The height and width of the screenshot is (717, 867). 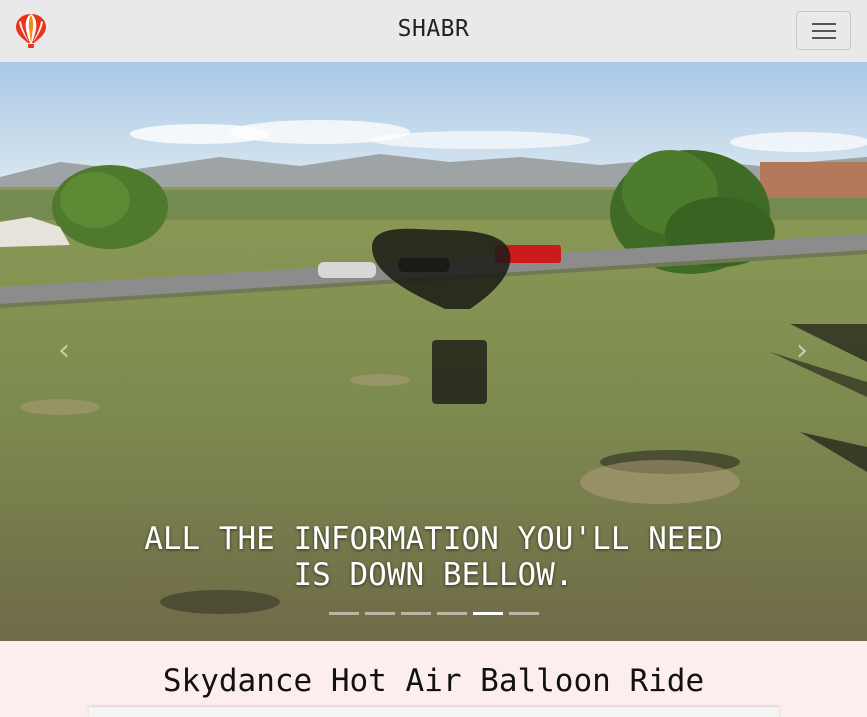 I want to click on carousel-prev-button: ‹, so click(x=64, y=351).